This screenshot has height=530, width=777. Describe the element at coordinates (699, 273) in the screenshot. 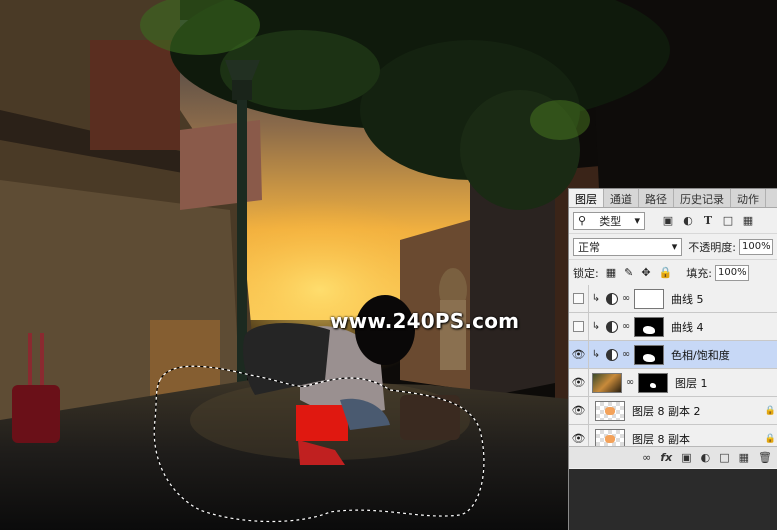

I see `fill-label: 填充:` at that location.